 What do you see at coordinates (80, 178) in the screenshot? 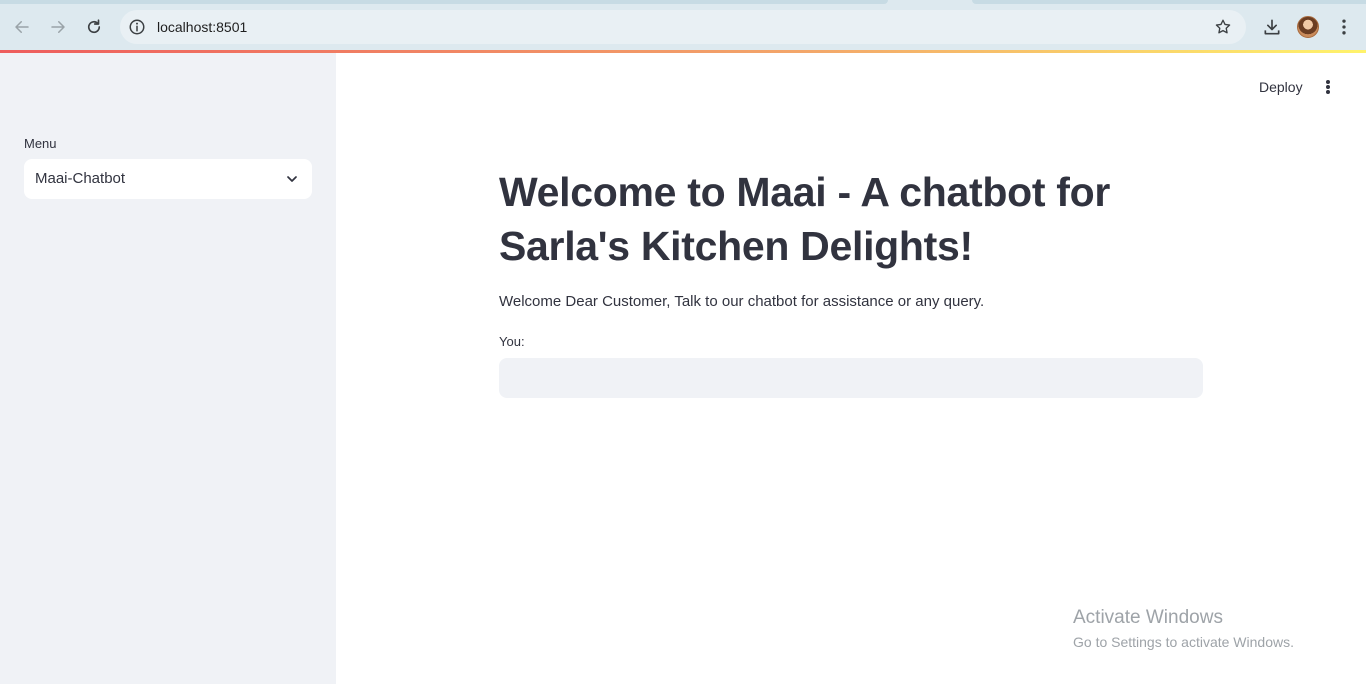
I see `menu-select-value: Maai-Chatbot` at bounding box center [80, 178].